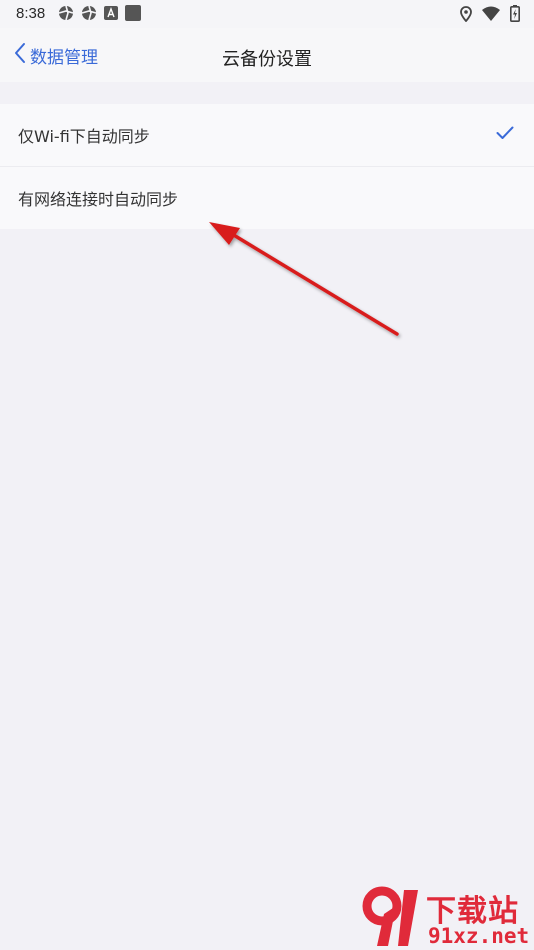 This screenshot has height=950, width=534. I want to click on watermark: 下载站 91xz.net, so click(447, 916).